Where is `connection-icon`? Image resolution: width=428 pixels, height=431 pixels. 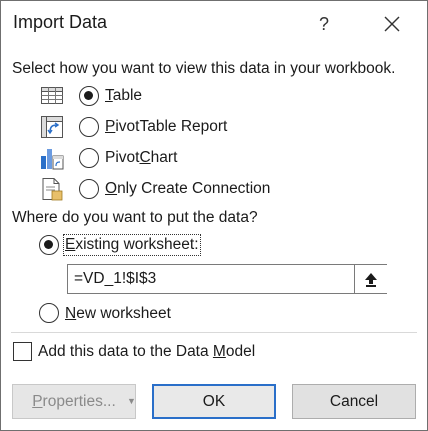 connection-icon is located at coordinates (52, 189).